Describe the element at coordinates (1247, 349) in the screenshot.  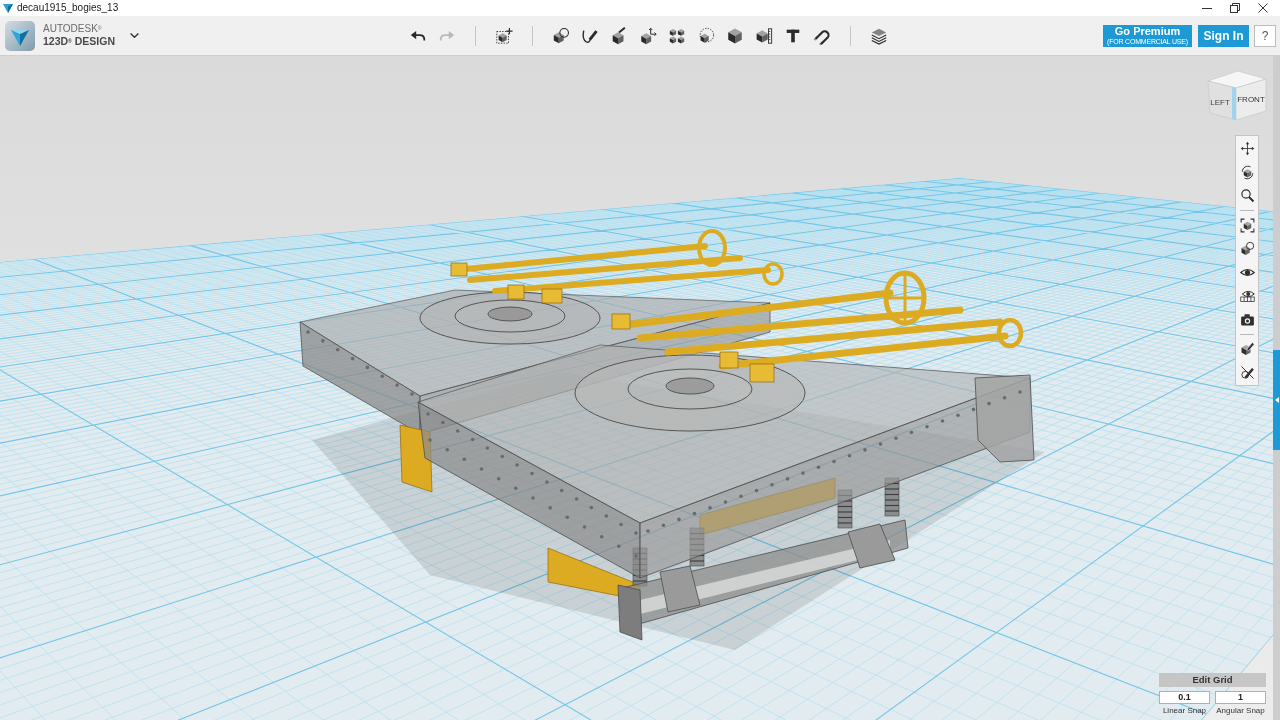
I see `cube-pencil-icon` at that location.